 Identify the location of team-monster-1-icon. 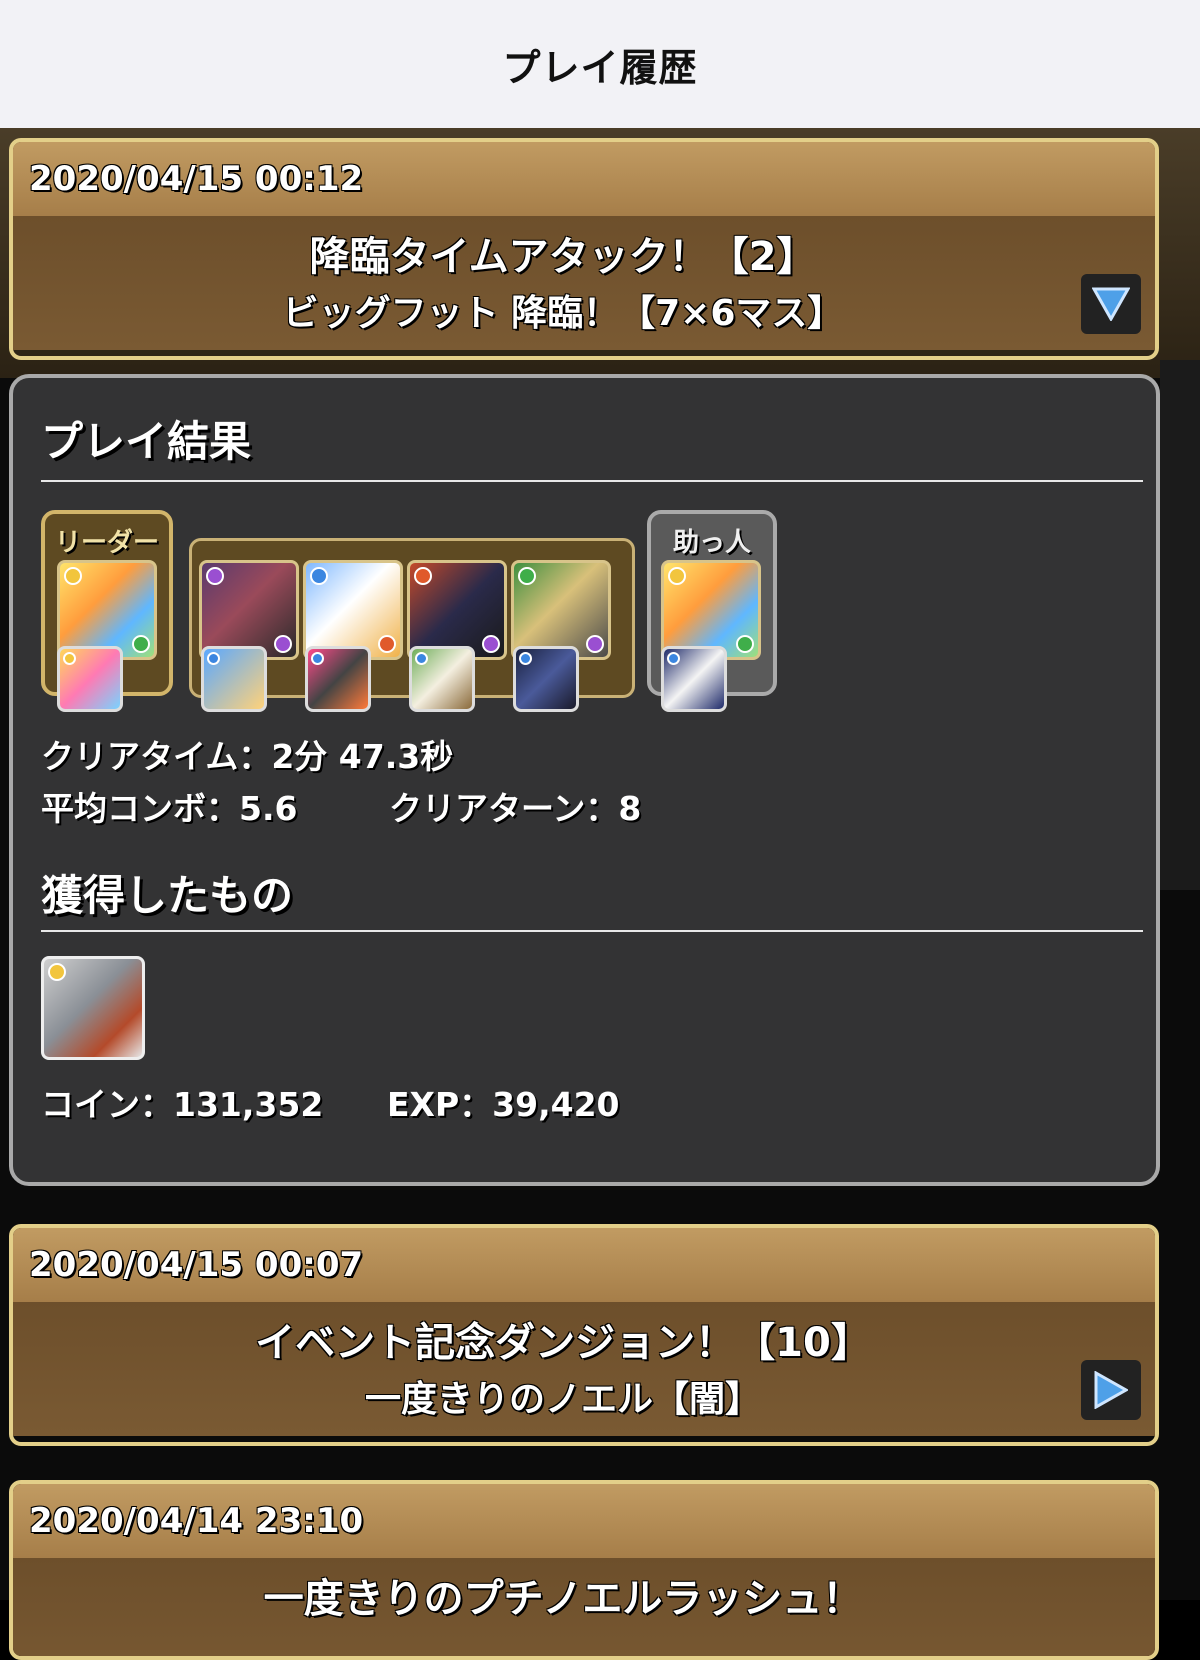
(249, 610).